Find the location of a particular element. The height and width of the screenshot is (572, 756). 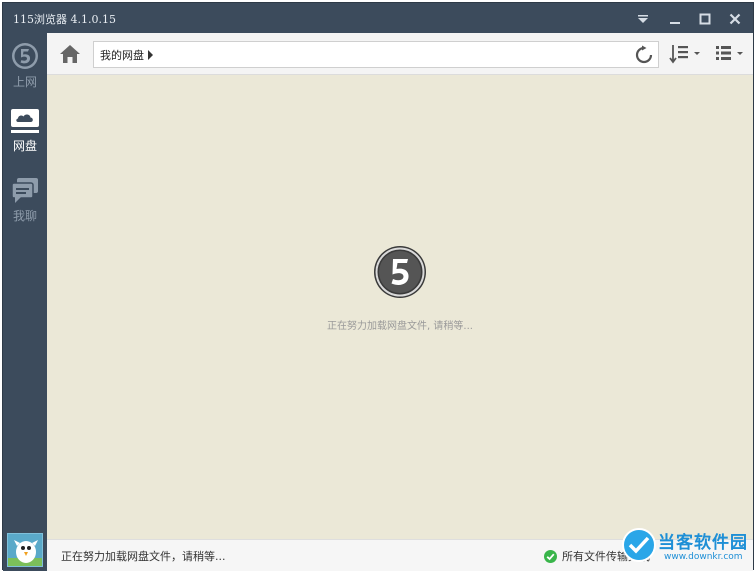

sidebar-item-chat: 我聊 is located at coordinates (25, 200).